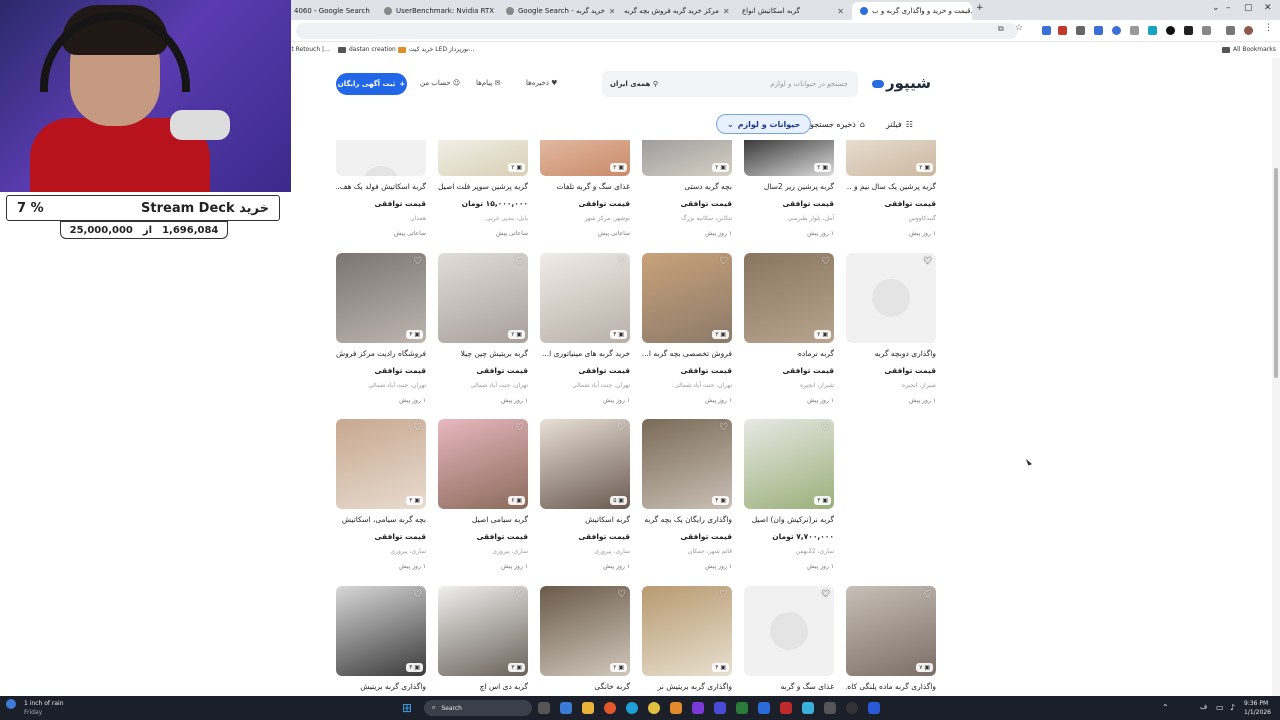 This screenshot has height=720, width=1280. What do you see at coordinates (1232, 707) in the screenshot?
I see `volume-icon: ♪` at bounding box center [1232, 707].